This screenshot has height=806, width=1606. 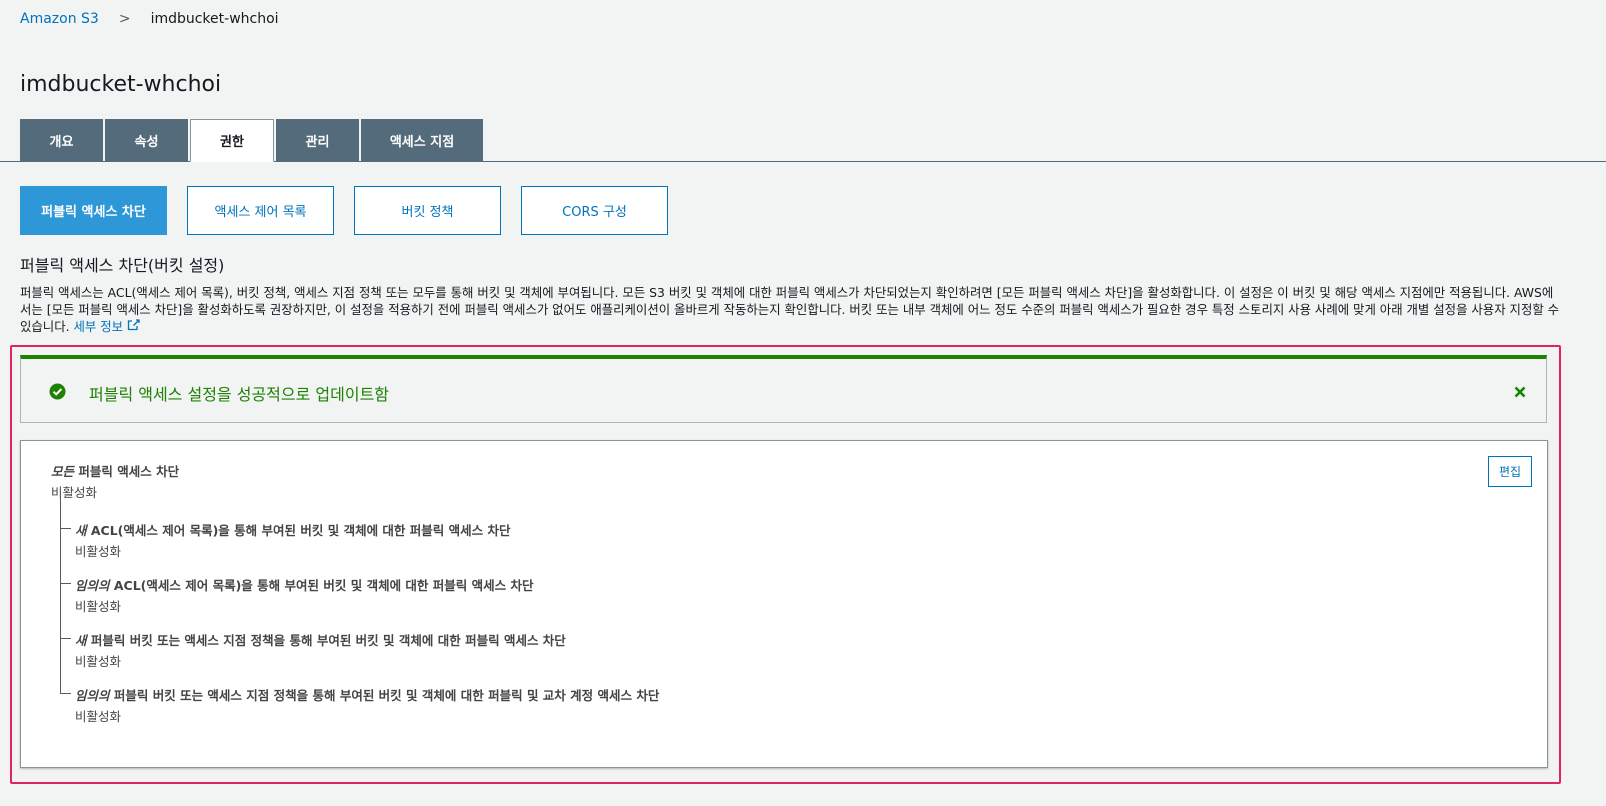 I want to click on page-title: imdbucket-whchoi, so click(x=121, y=84).